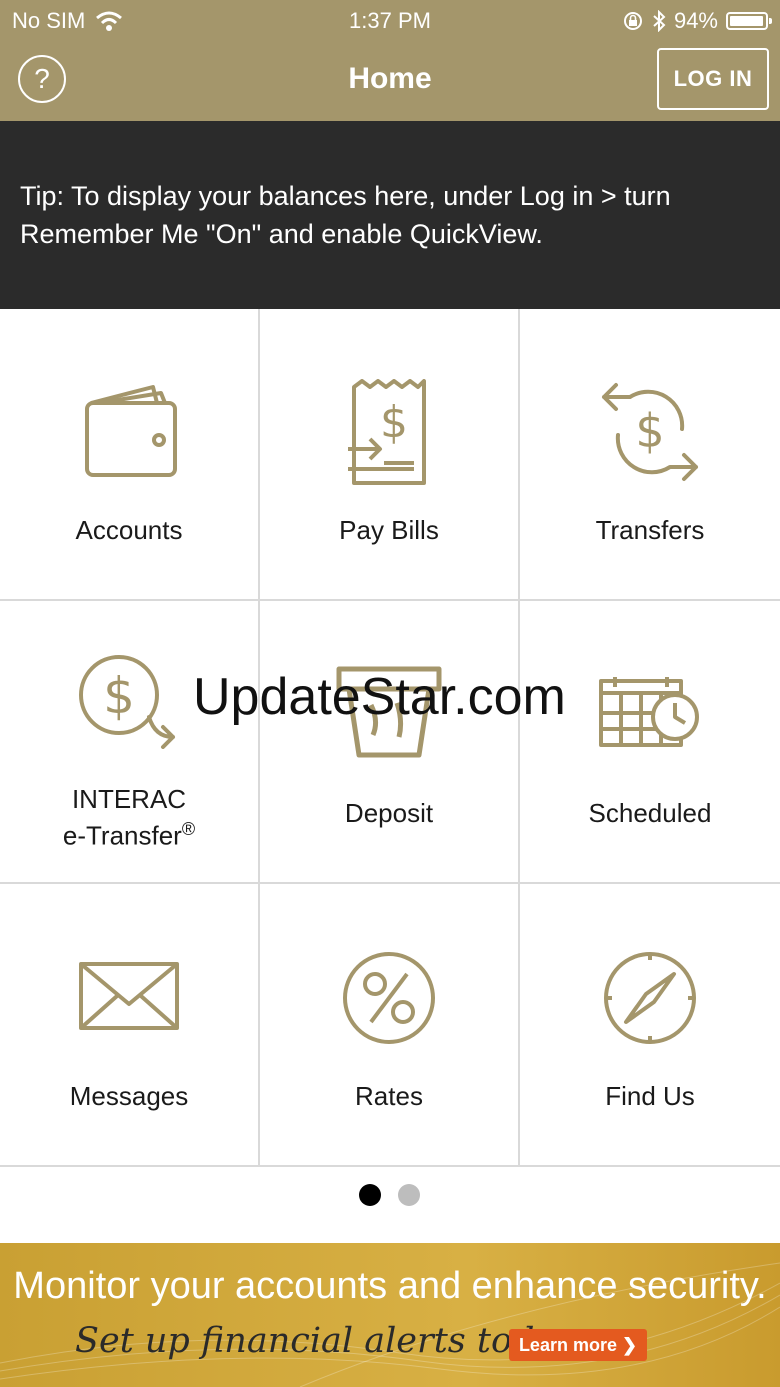 This screenshot has width=780, height=1387. Describe the element at coordinates (370, 1195) in the screenshot. I see `page-dot-active` at that location.